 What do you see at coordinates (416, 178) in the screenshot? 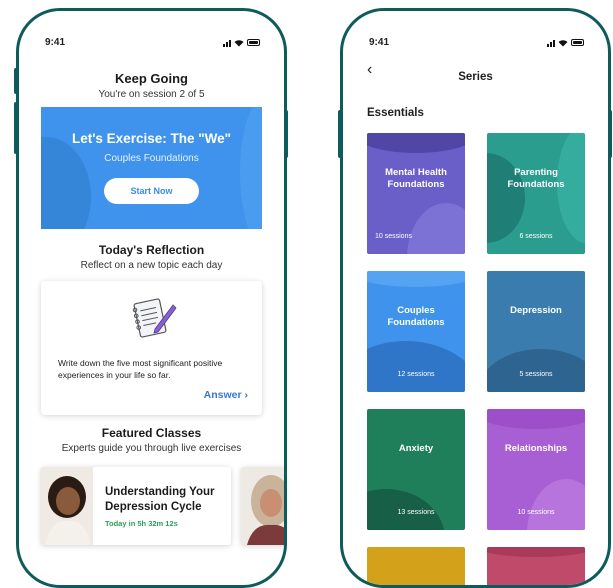
I see `tile-title: Mental Health Foundations` at bounding box center [416, 178].